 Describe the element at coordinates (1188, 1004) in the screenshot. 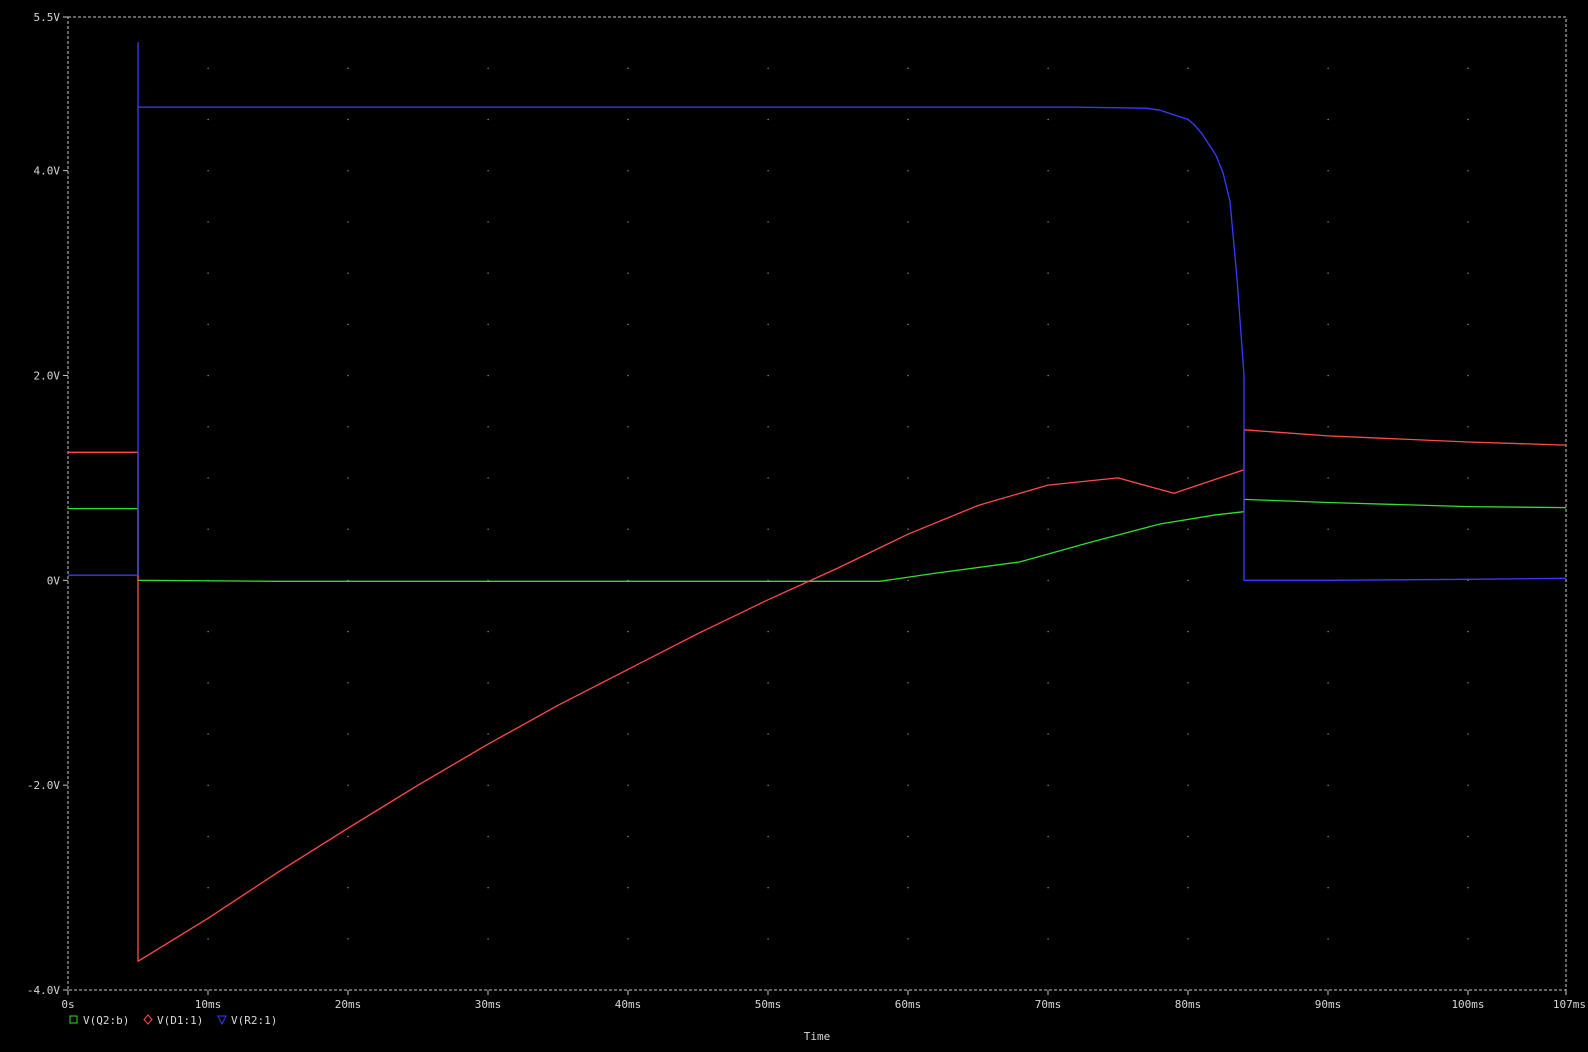

I see `x-tick-label: 80ms` at that location.